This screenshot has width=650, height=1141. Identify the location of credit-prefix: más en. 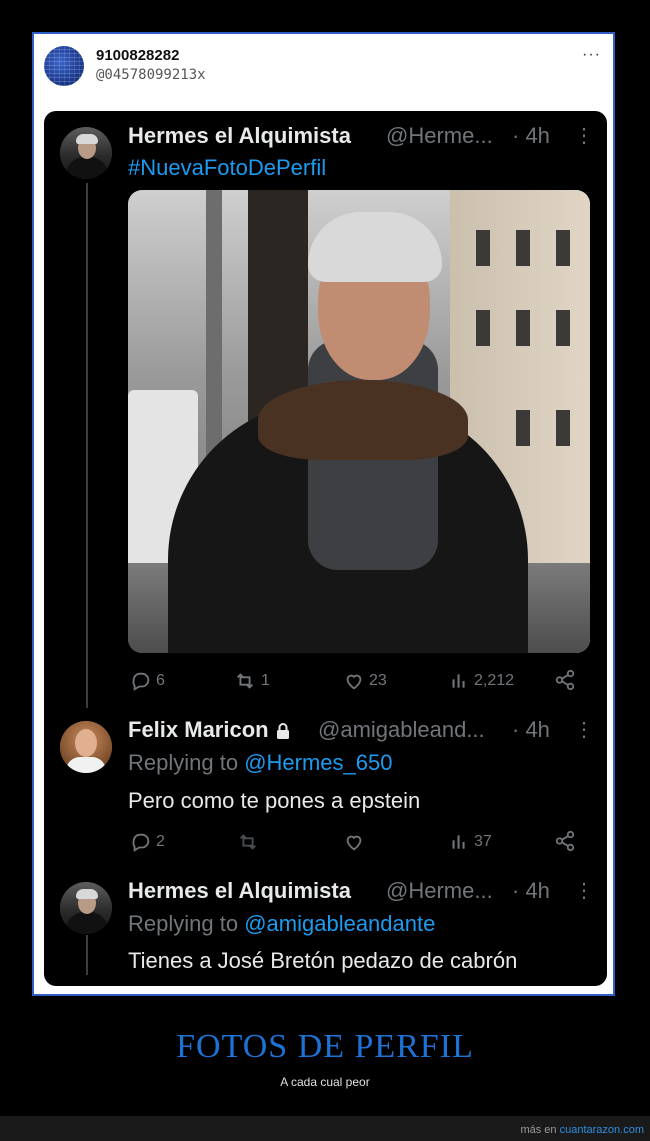
(538, 1130).